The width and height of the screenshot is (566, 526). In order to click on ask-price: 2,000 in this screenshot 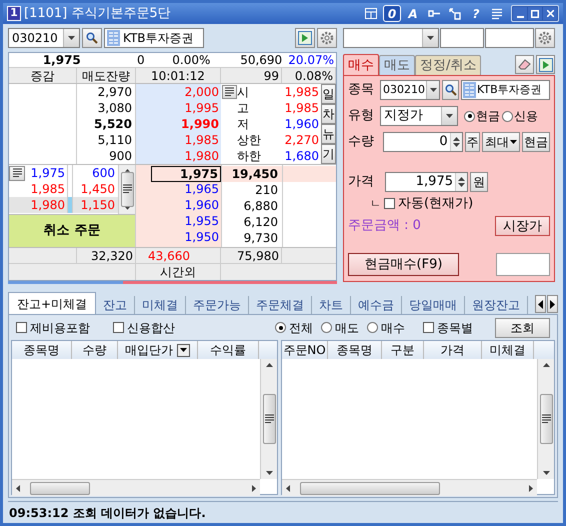, I will do `click(202, 92)`.